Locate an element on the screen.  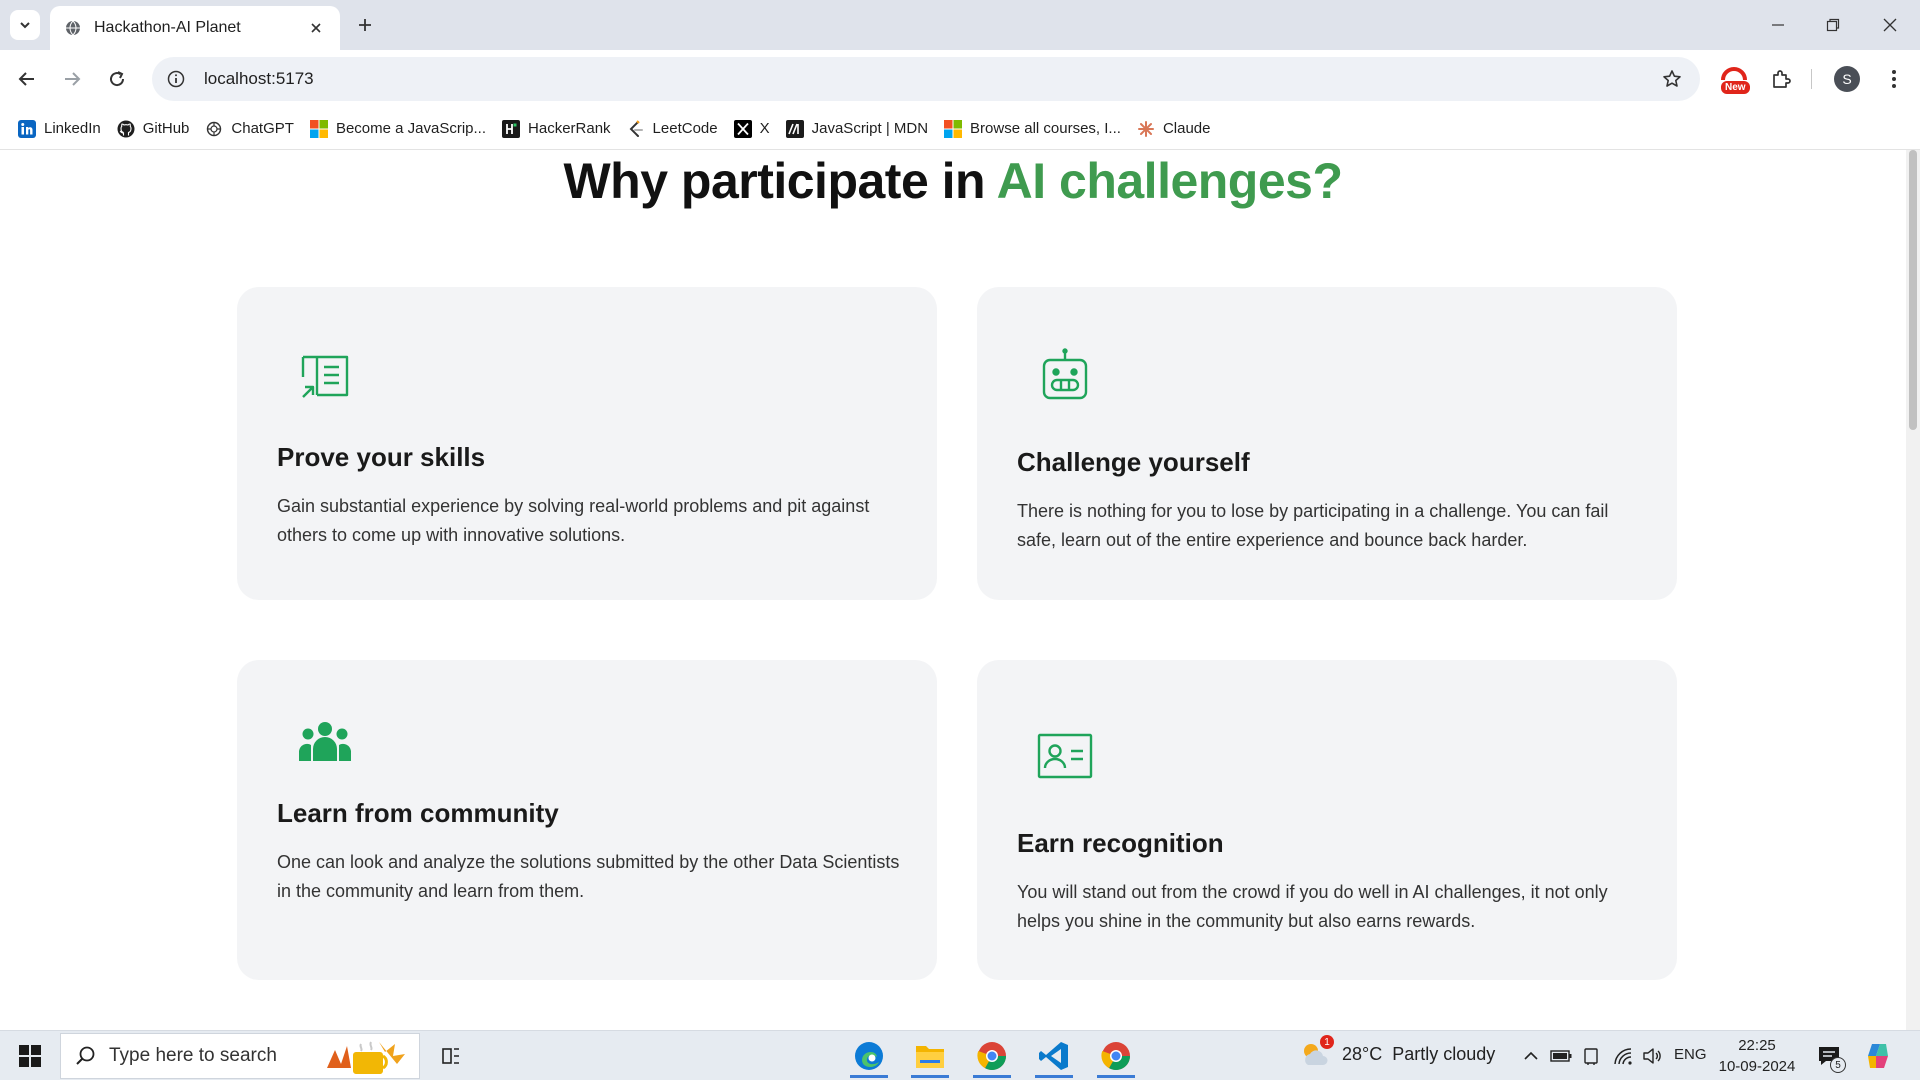
windows-logo-icon is located at coordinates (30, 1056).